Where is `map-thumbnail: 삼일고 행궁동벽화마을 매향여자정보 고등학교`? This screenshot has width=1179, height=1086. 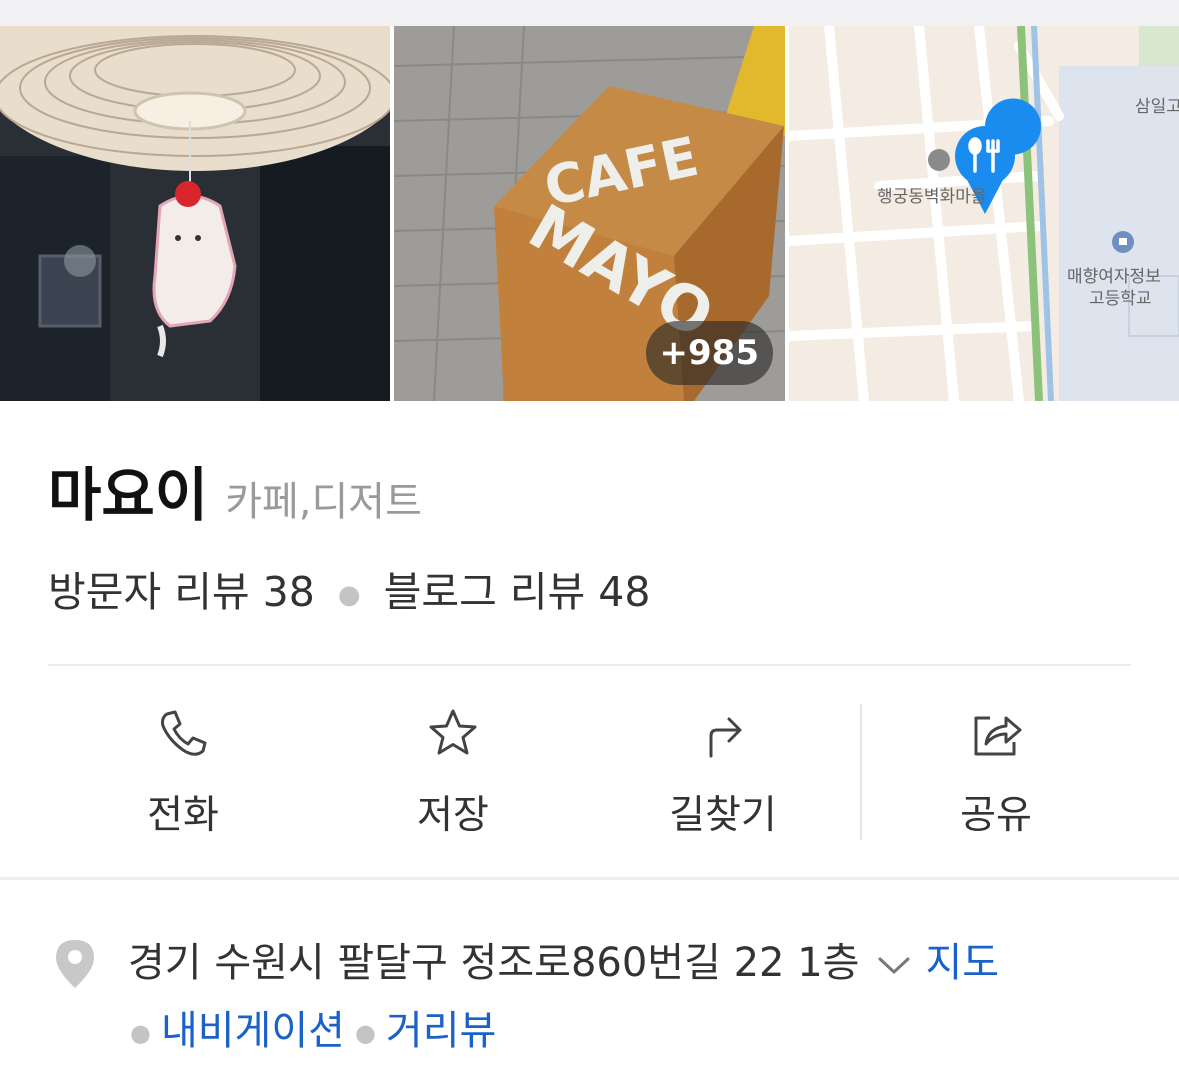
map-thumbnail: 삼일고 행궁동벽화마을 매향여자정보 고등학교 is located at coordinates (984, 213).